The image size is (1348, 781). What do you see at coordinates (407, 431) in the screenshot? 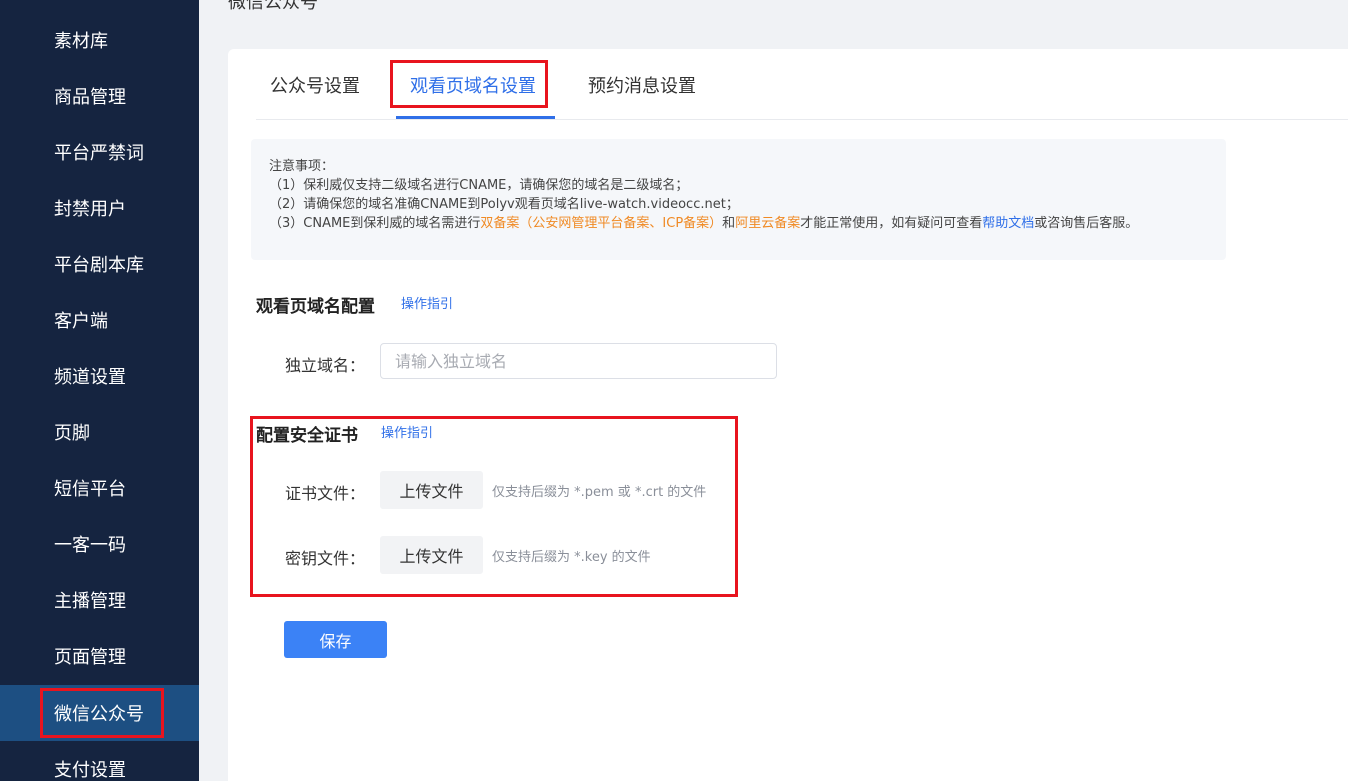
I see `cert-guide-link: 操作指引` at bounding box center [407, 431].